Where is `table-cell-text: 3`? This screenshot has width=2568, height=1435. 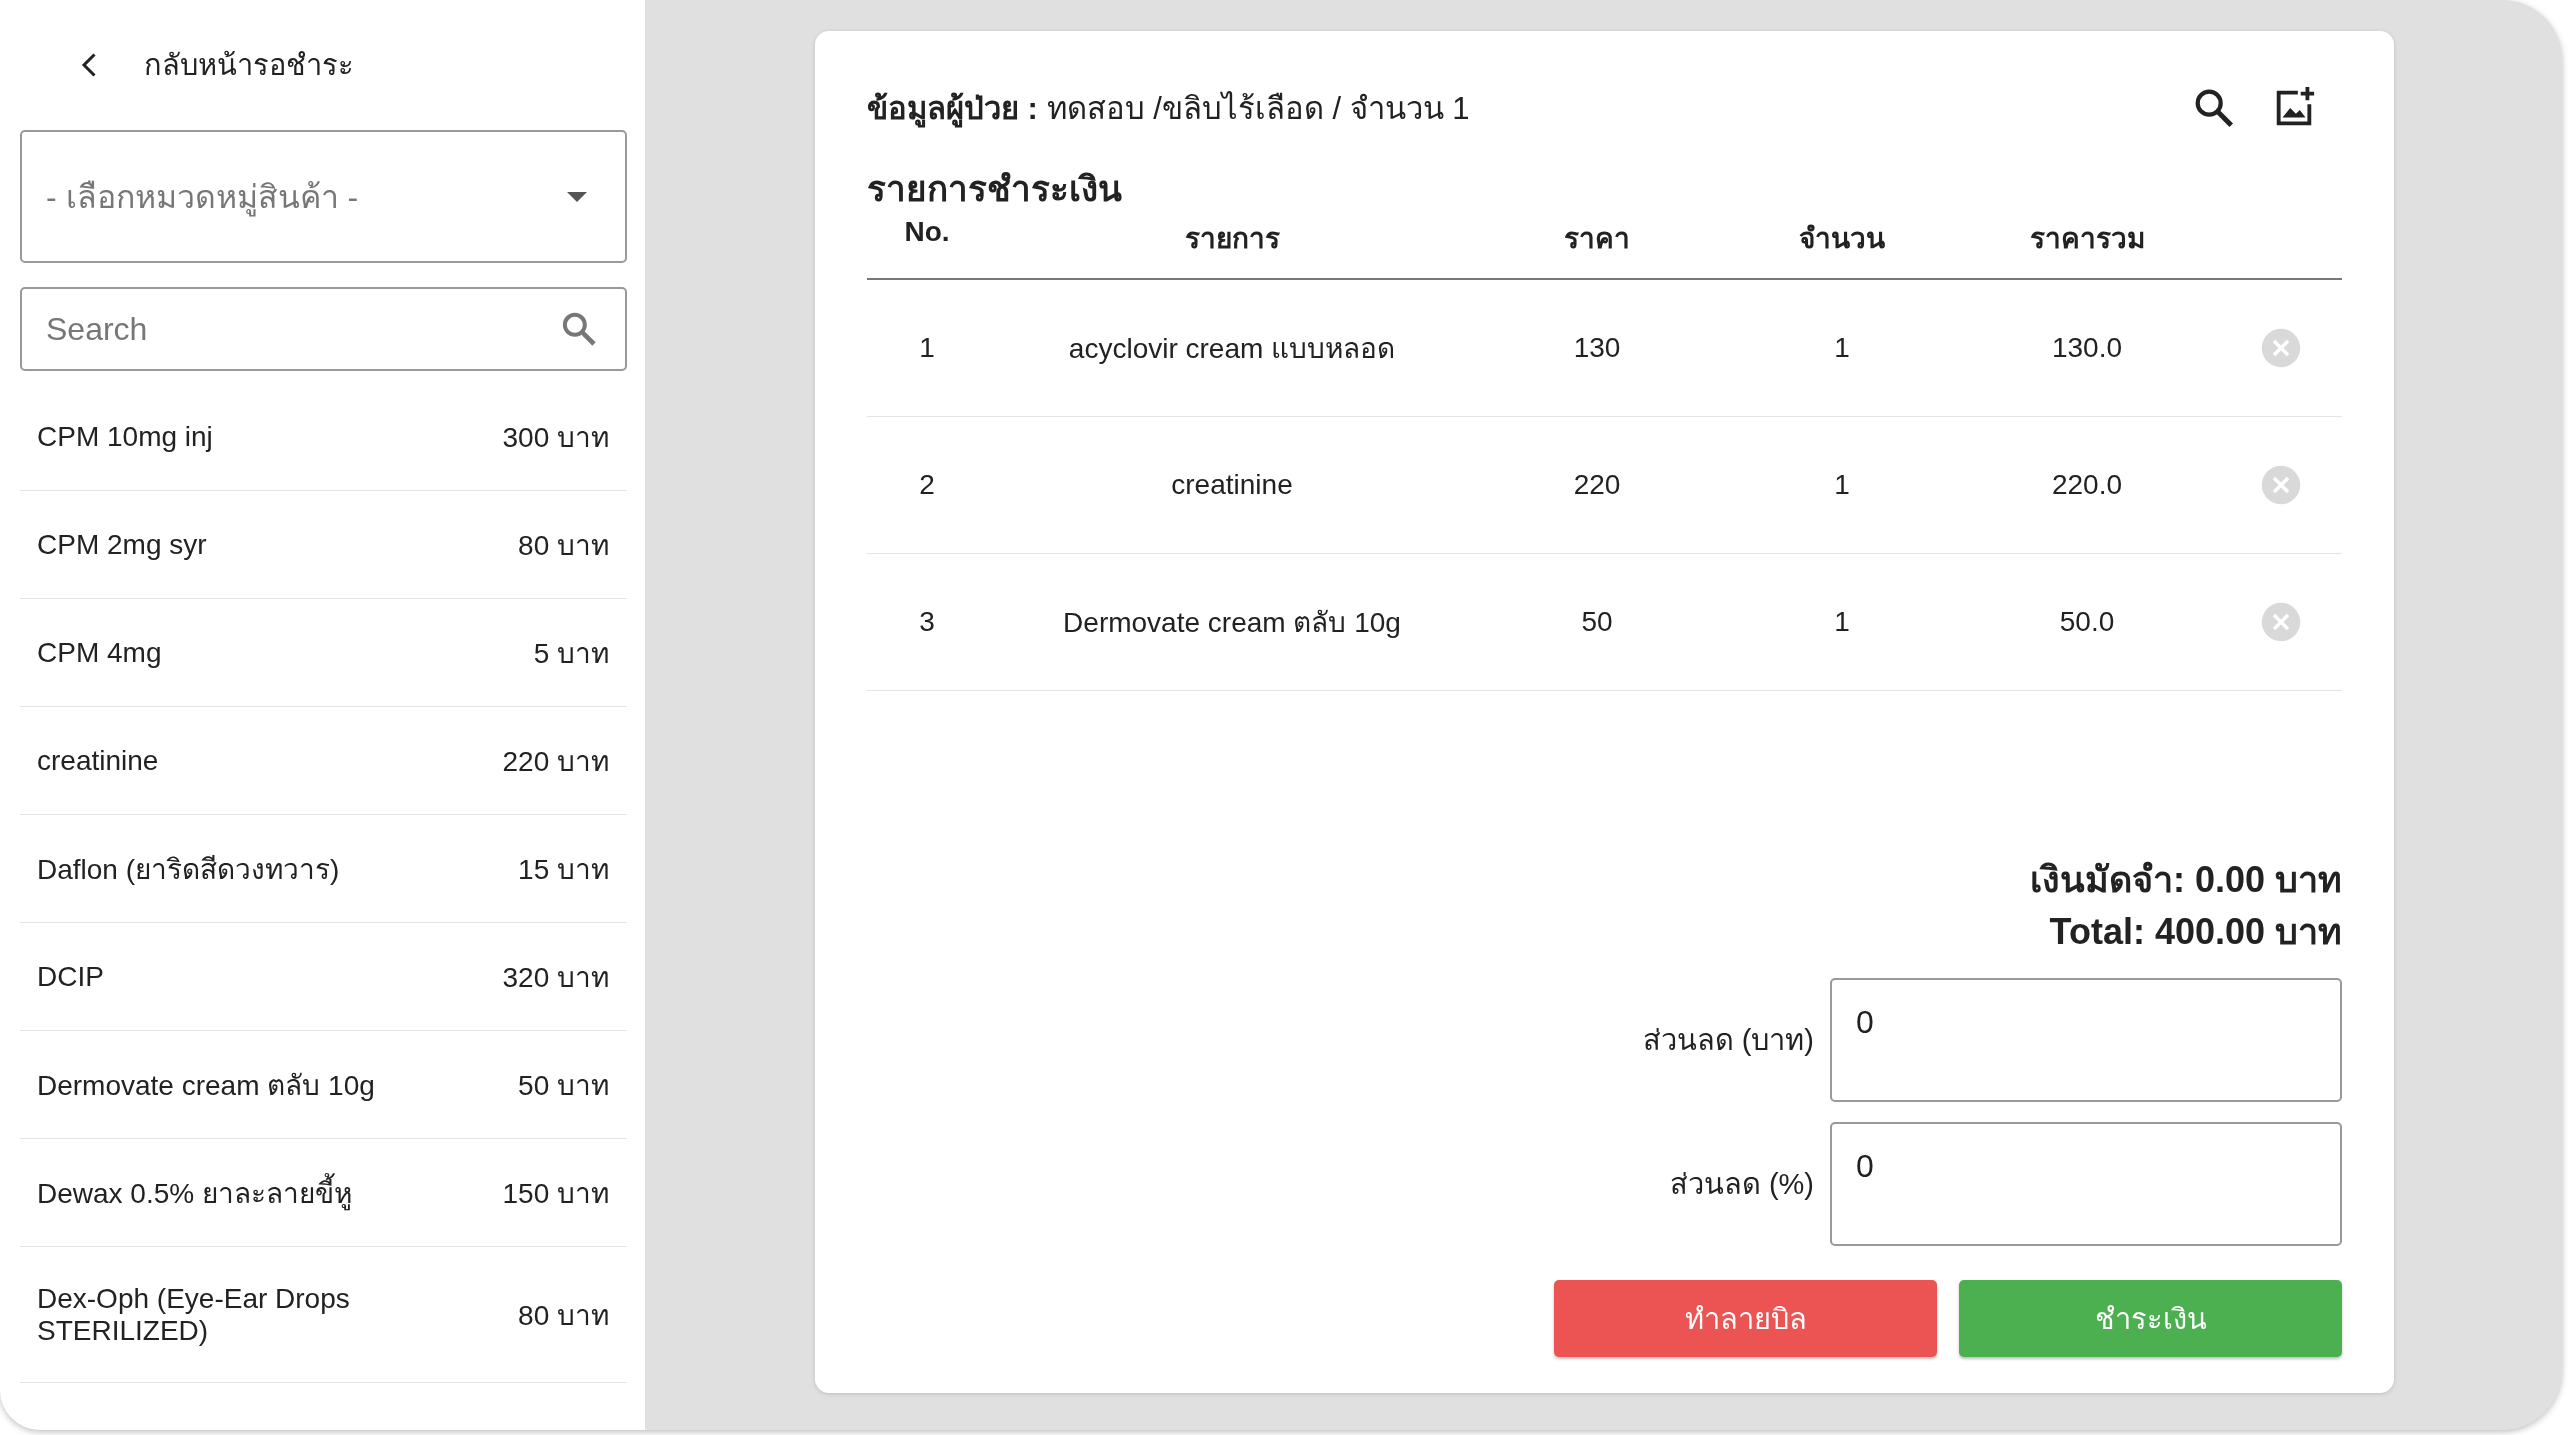 table-cell-text: 3 is located at coordinates (927, 622).